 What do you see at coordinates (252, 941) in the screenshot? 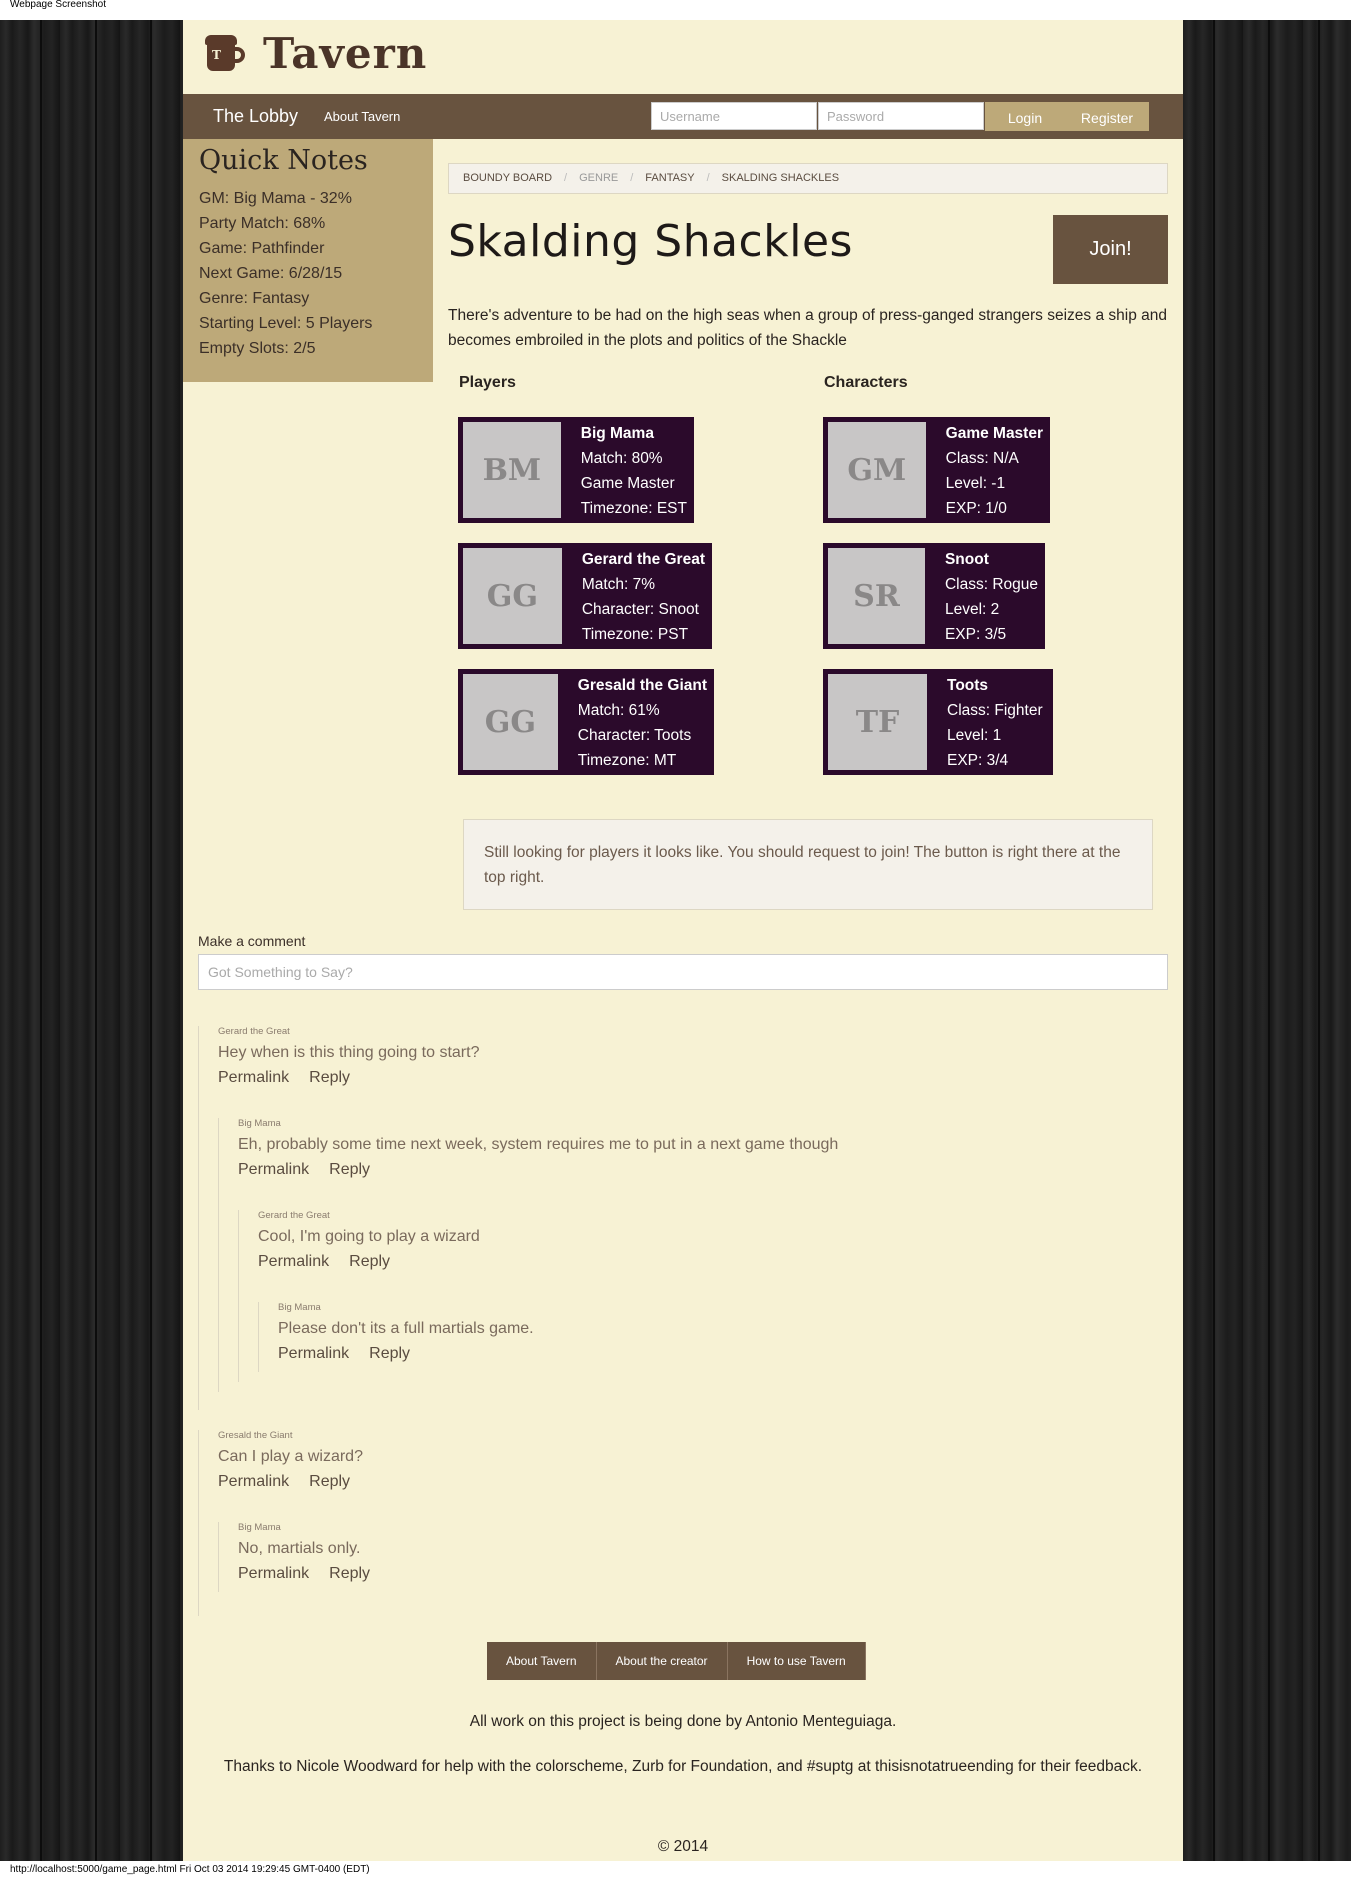
I see `comment-label: Make a comment` at bounding box center [252, 941].